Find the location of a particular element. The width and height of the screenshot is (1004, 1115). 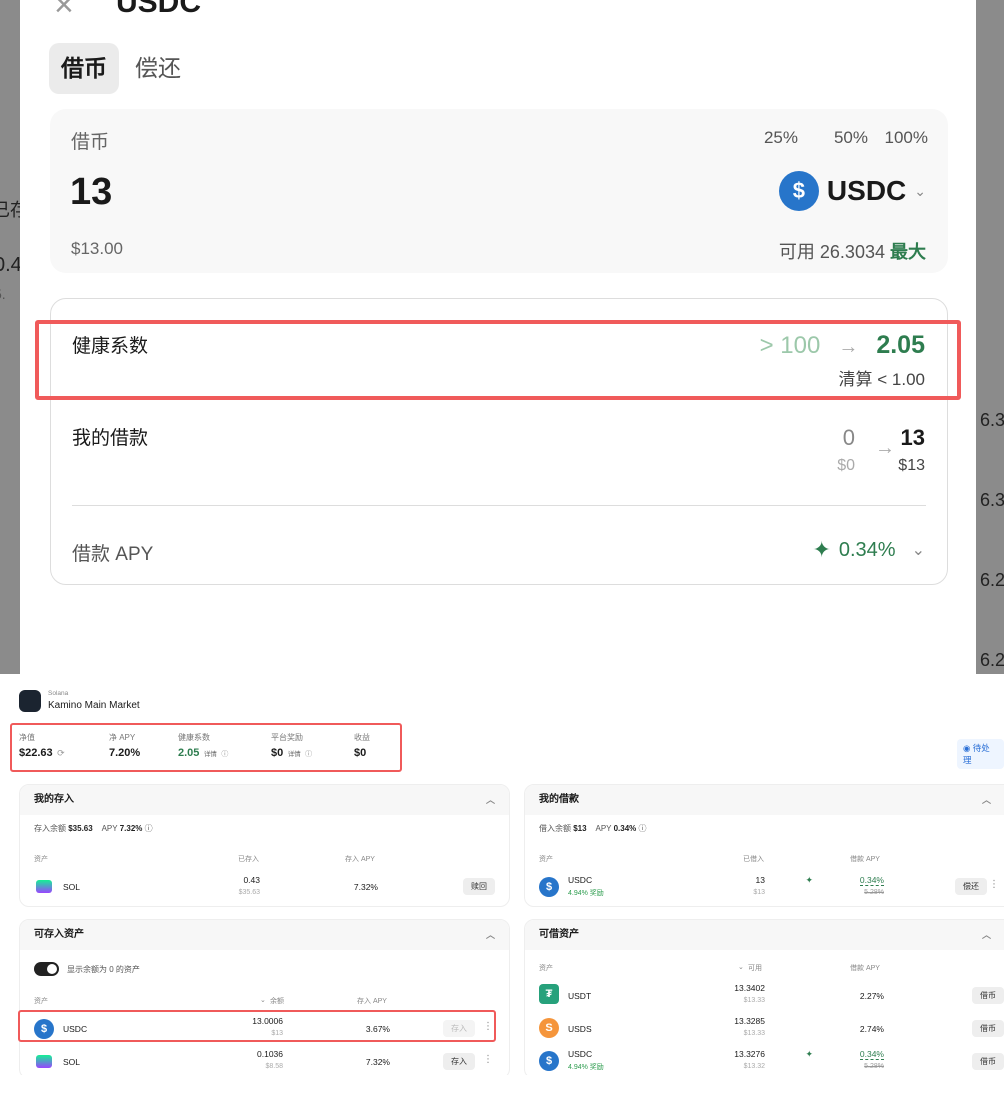

amount-input: 13 is located at coordinates (91, 192).